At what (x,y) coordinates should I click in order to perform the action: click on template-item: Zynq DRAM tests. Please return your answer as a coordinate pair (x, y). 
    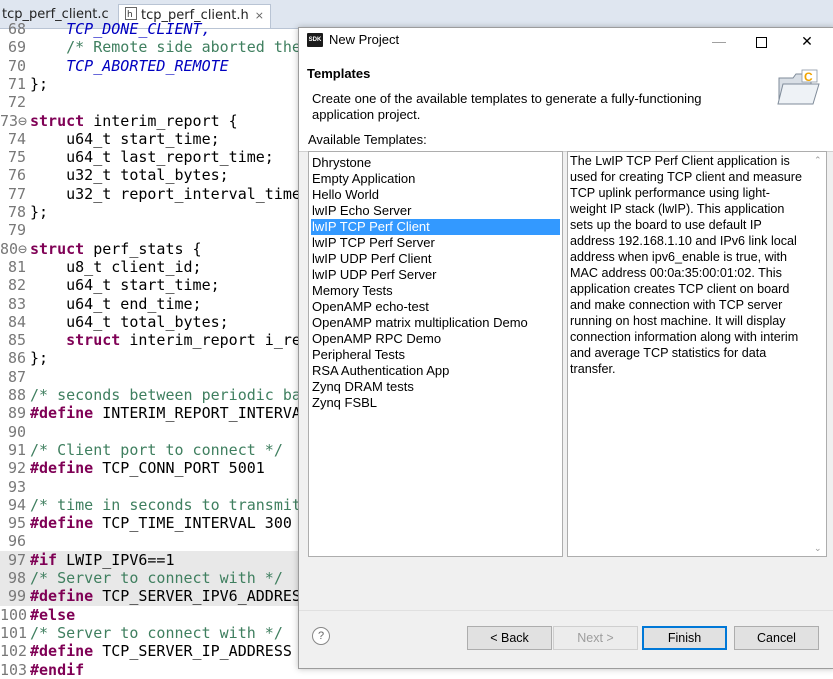
    Looking at the image, I should click on (435, 387).